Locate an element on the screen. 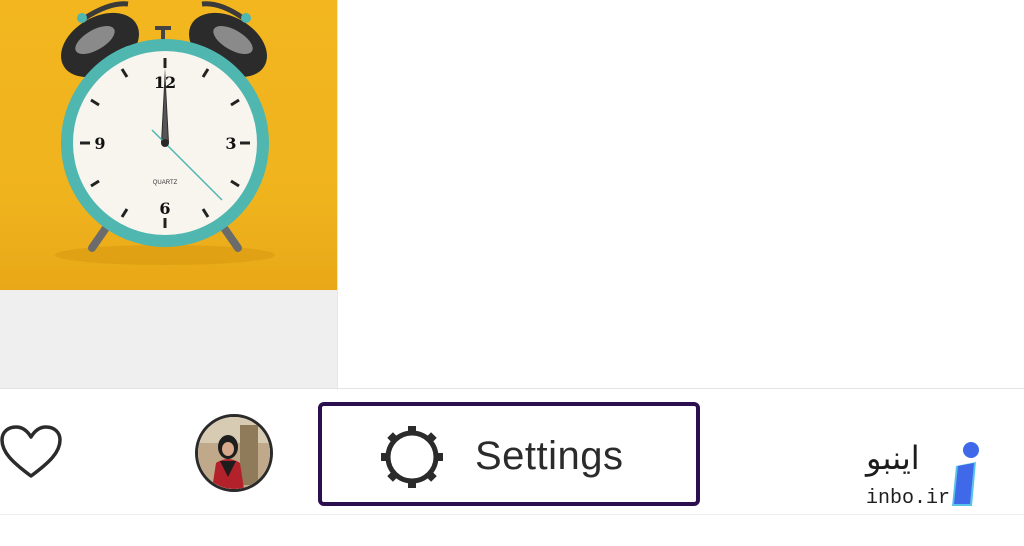 Image resolution: width=1024 pixels, height=546 pixels. settings-button: Settings is located at coordinates (509, 454).